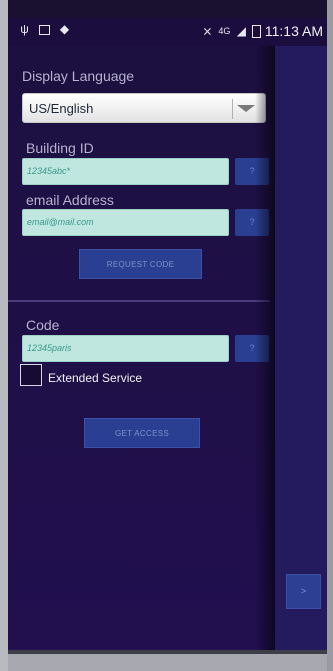  What do you see at coordinates (207, 30) in the screenshot?
I see `mute-icon: ⨯` at bounding box center [207, 30].